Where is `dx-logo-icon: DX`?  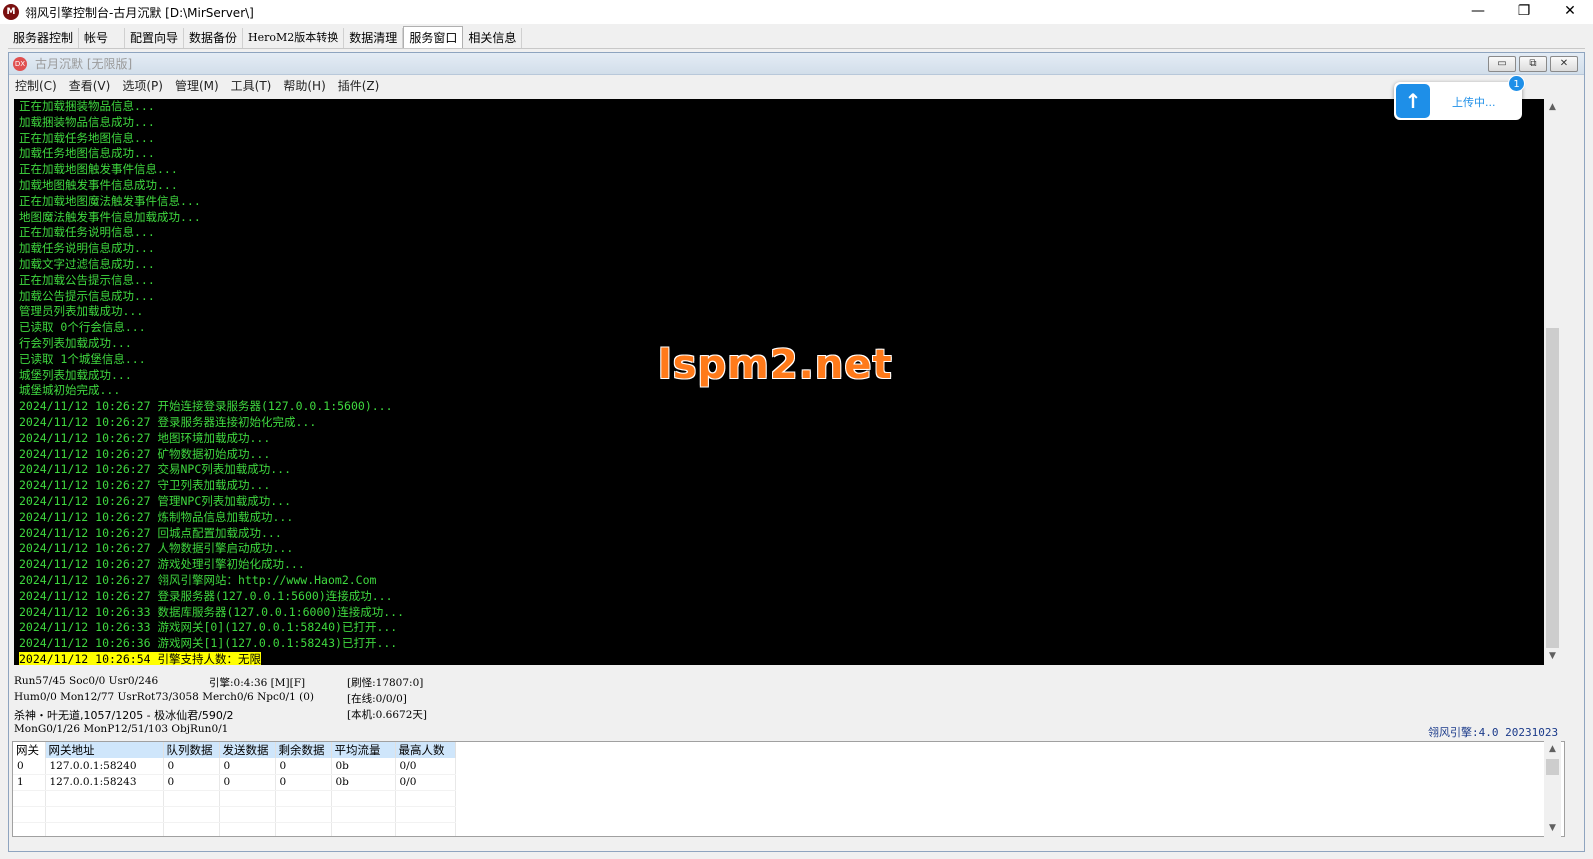
dx-logo-icon: DX is located at coordinates (20, 63).